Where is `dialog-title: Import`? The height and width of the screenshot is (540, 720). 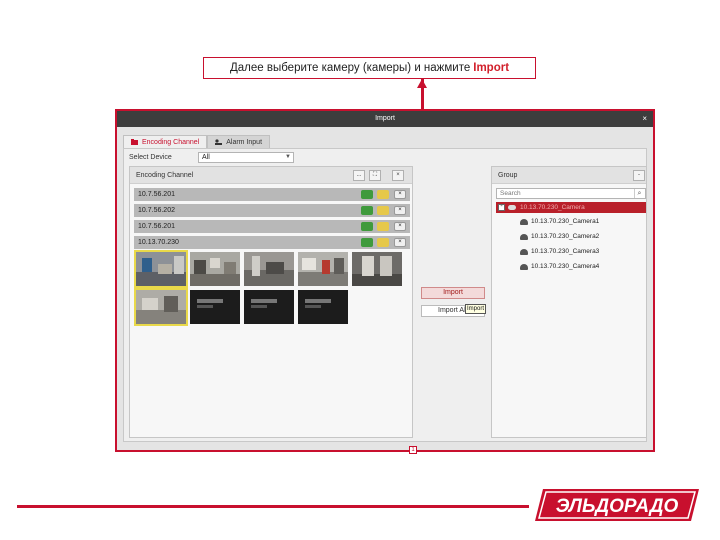
dialog-title: Import is located at coordinates (385, 118).